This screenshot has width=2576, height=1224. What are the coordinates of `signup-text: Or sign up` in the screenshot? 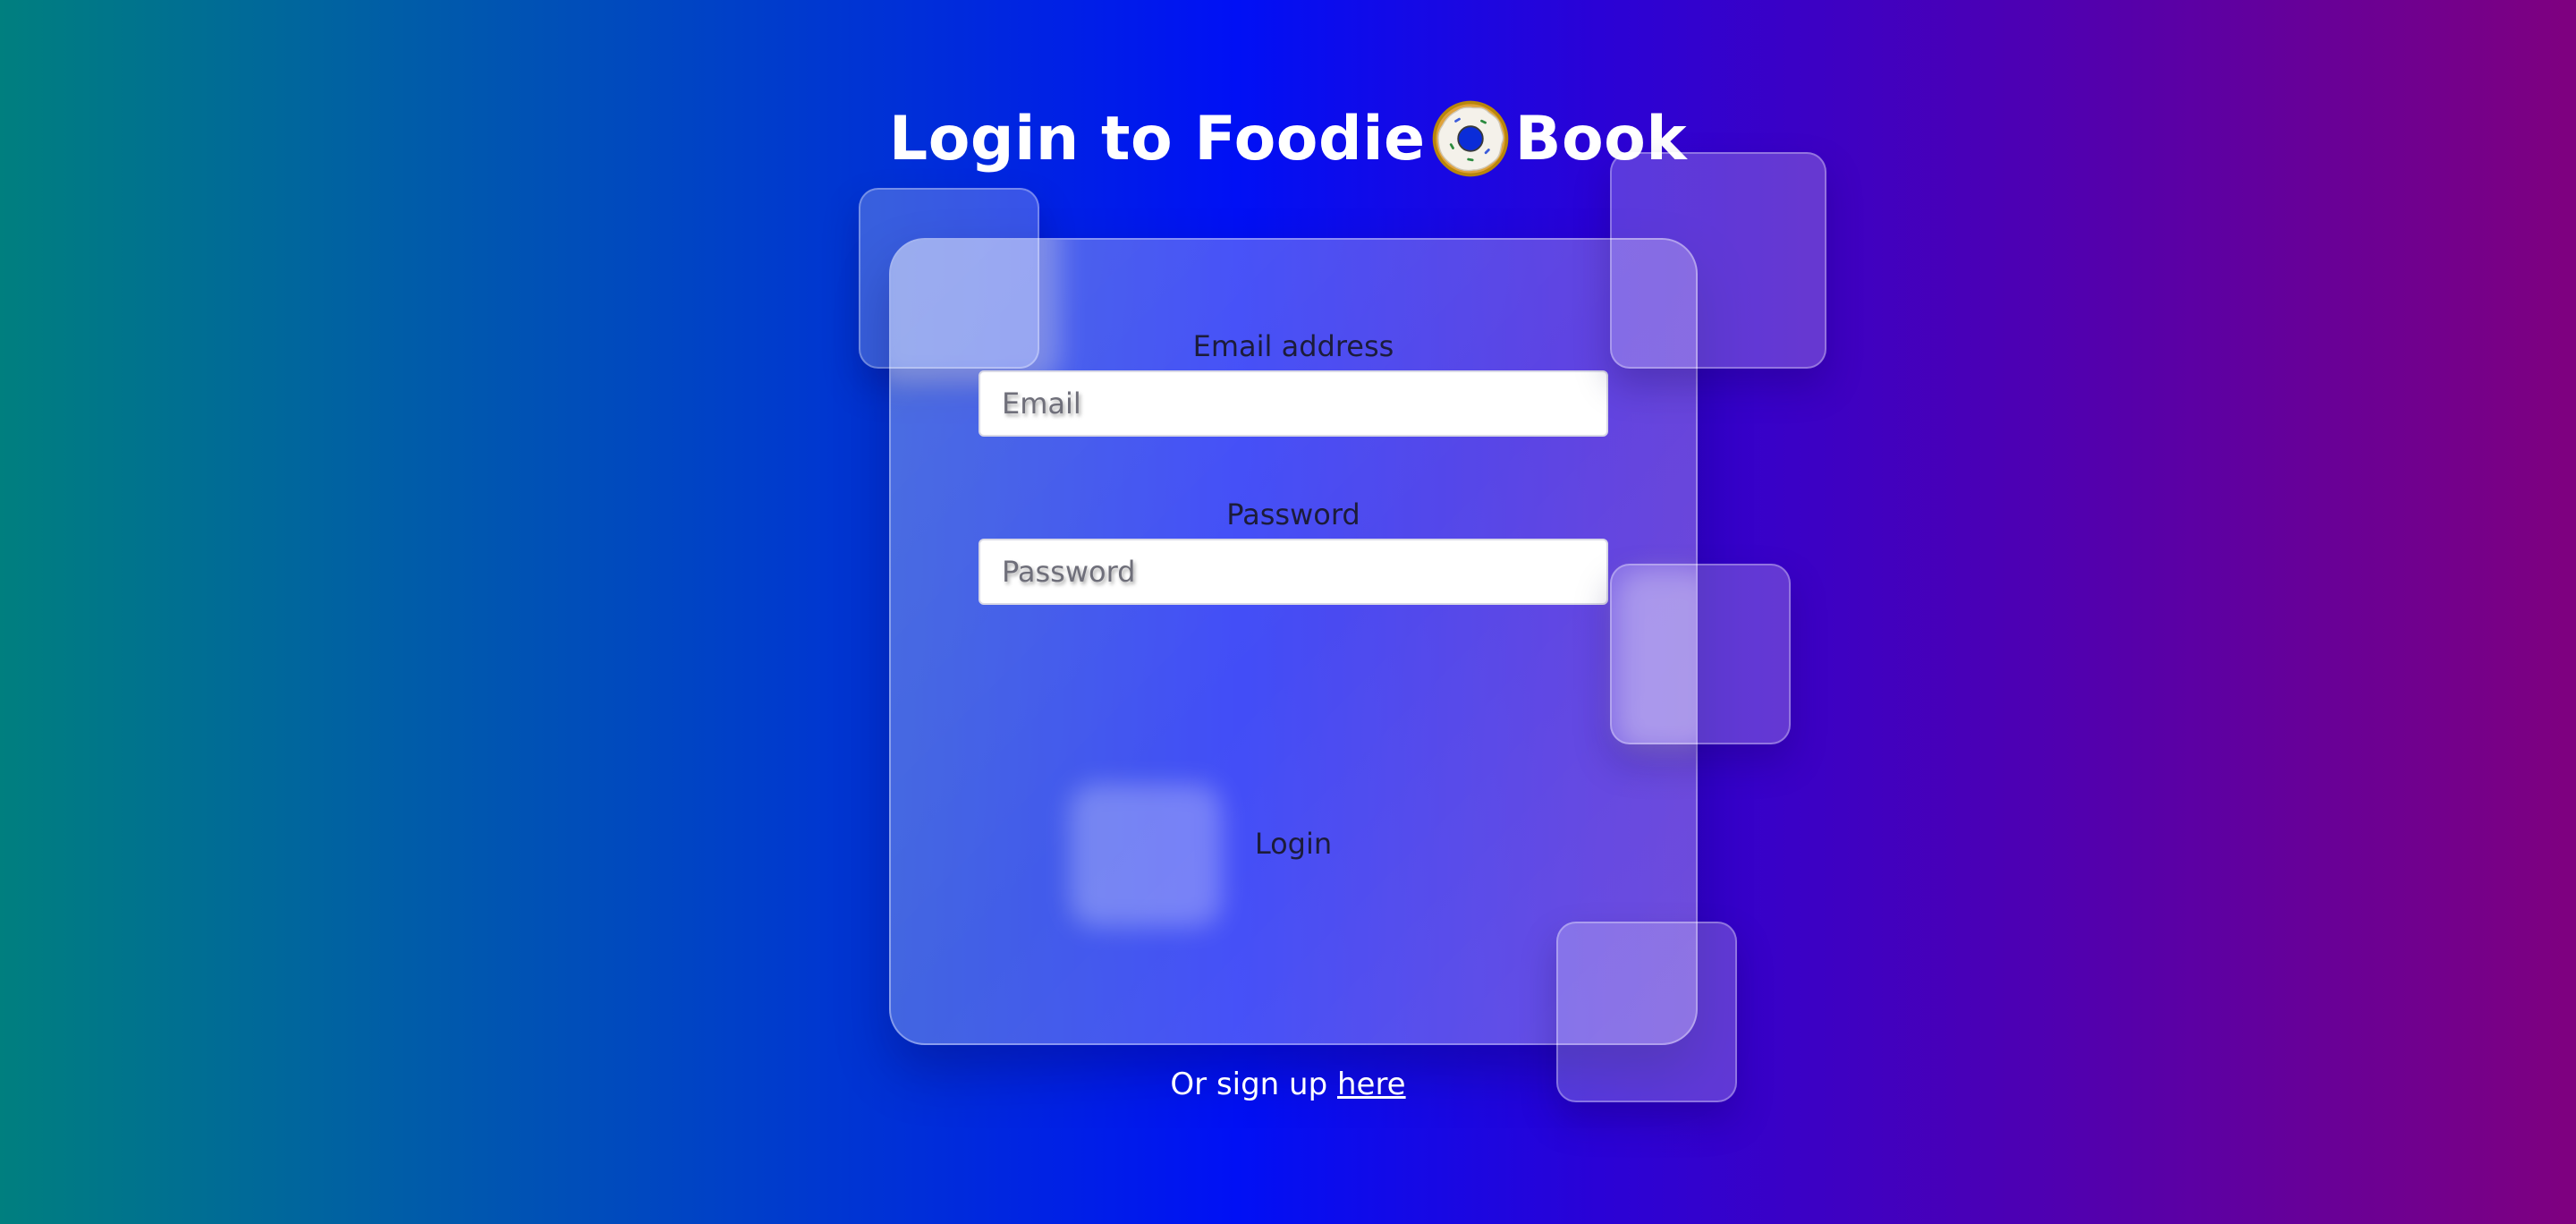 It's located at (1249, 1084).